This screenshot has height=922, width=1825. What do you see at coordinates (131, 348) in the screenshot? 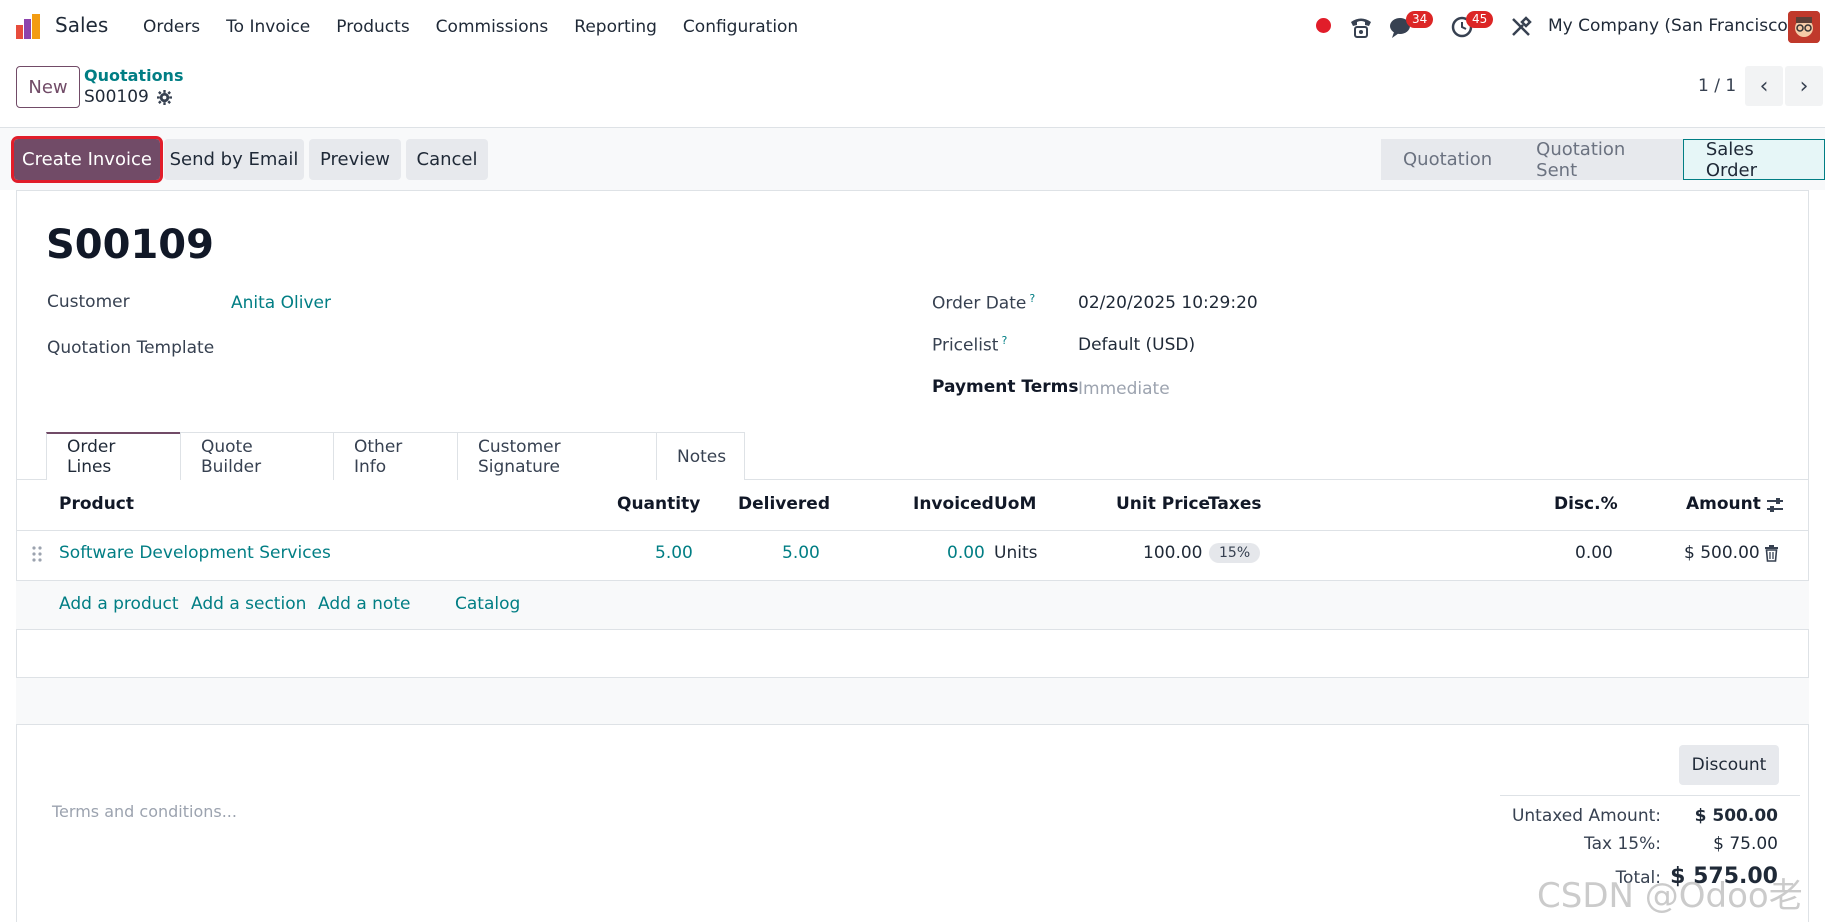
I see `quotation-template-label: Quotation Template` at bounding box center [131, 348].